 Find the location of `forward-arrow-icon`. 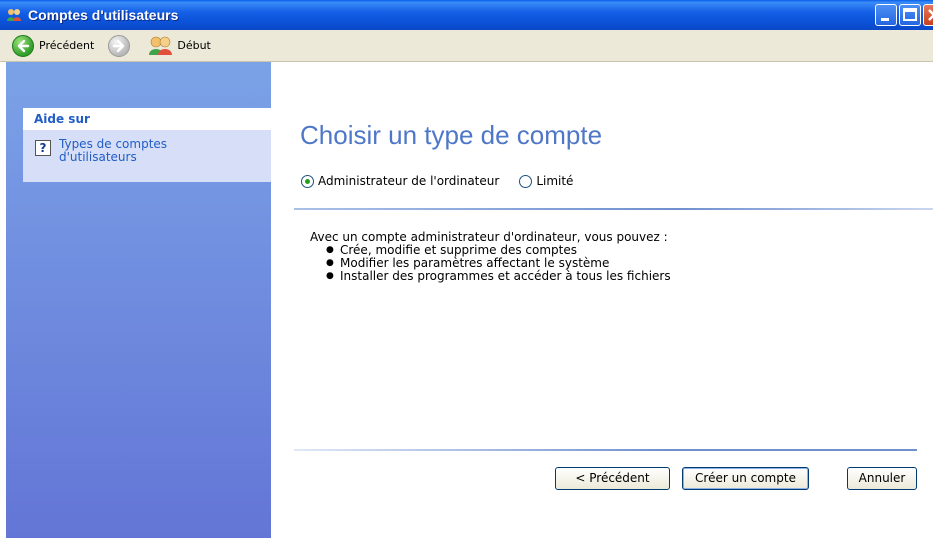

forward-arrow-icon is located at coordinates (119, 45).